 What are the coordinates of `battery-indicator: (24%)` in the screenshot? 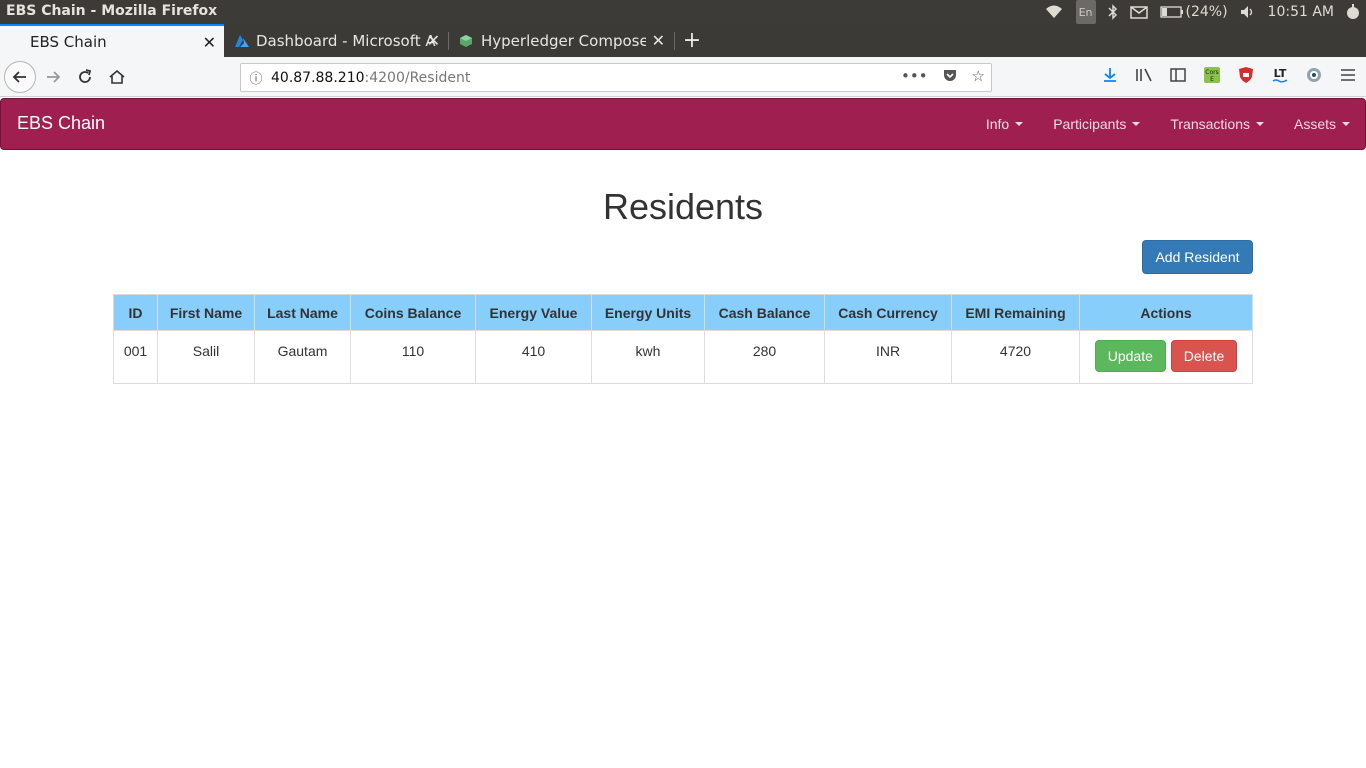 It's located at (1193, 12).